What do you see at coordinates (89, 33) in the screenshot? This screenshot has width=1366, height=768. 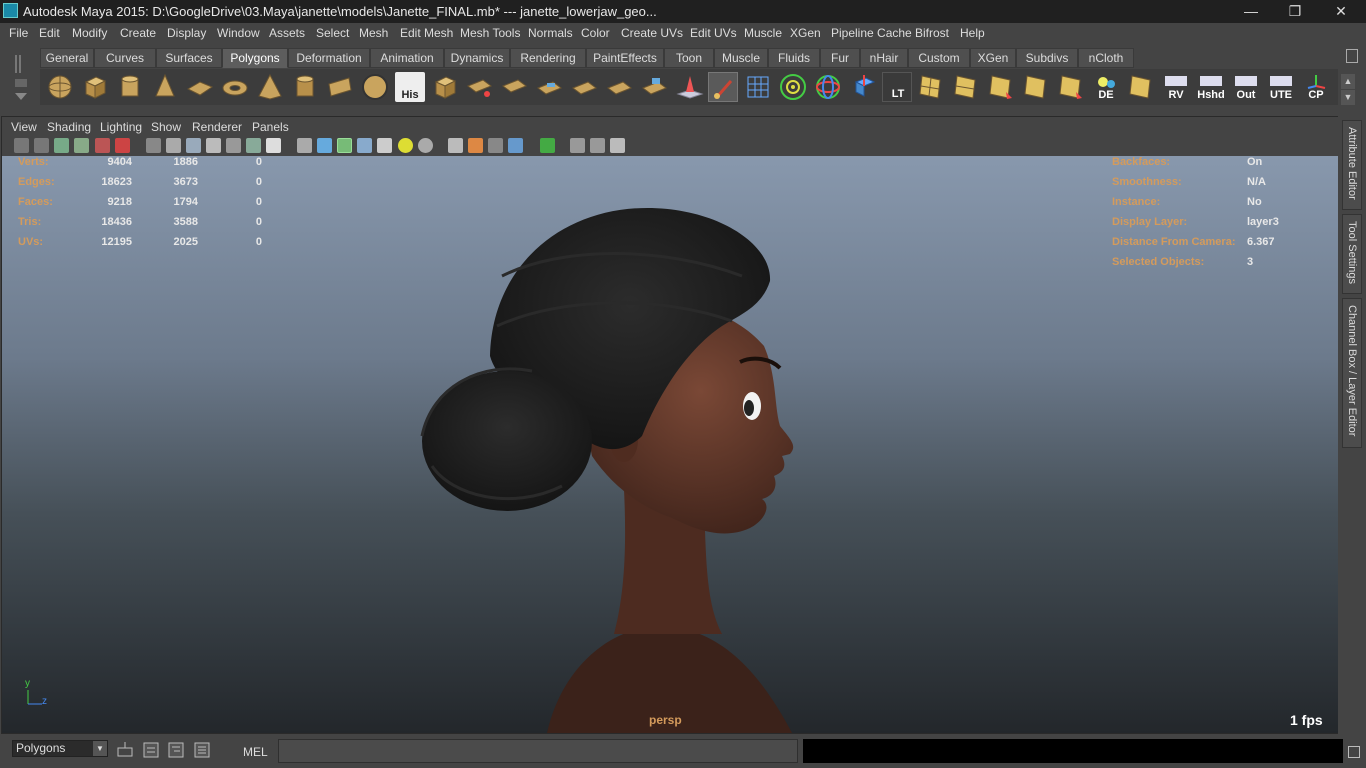 I see `menu-modify: Modify` at bounding box center [89, 33].